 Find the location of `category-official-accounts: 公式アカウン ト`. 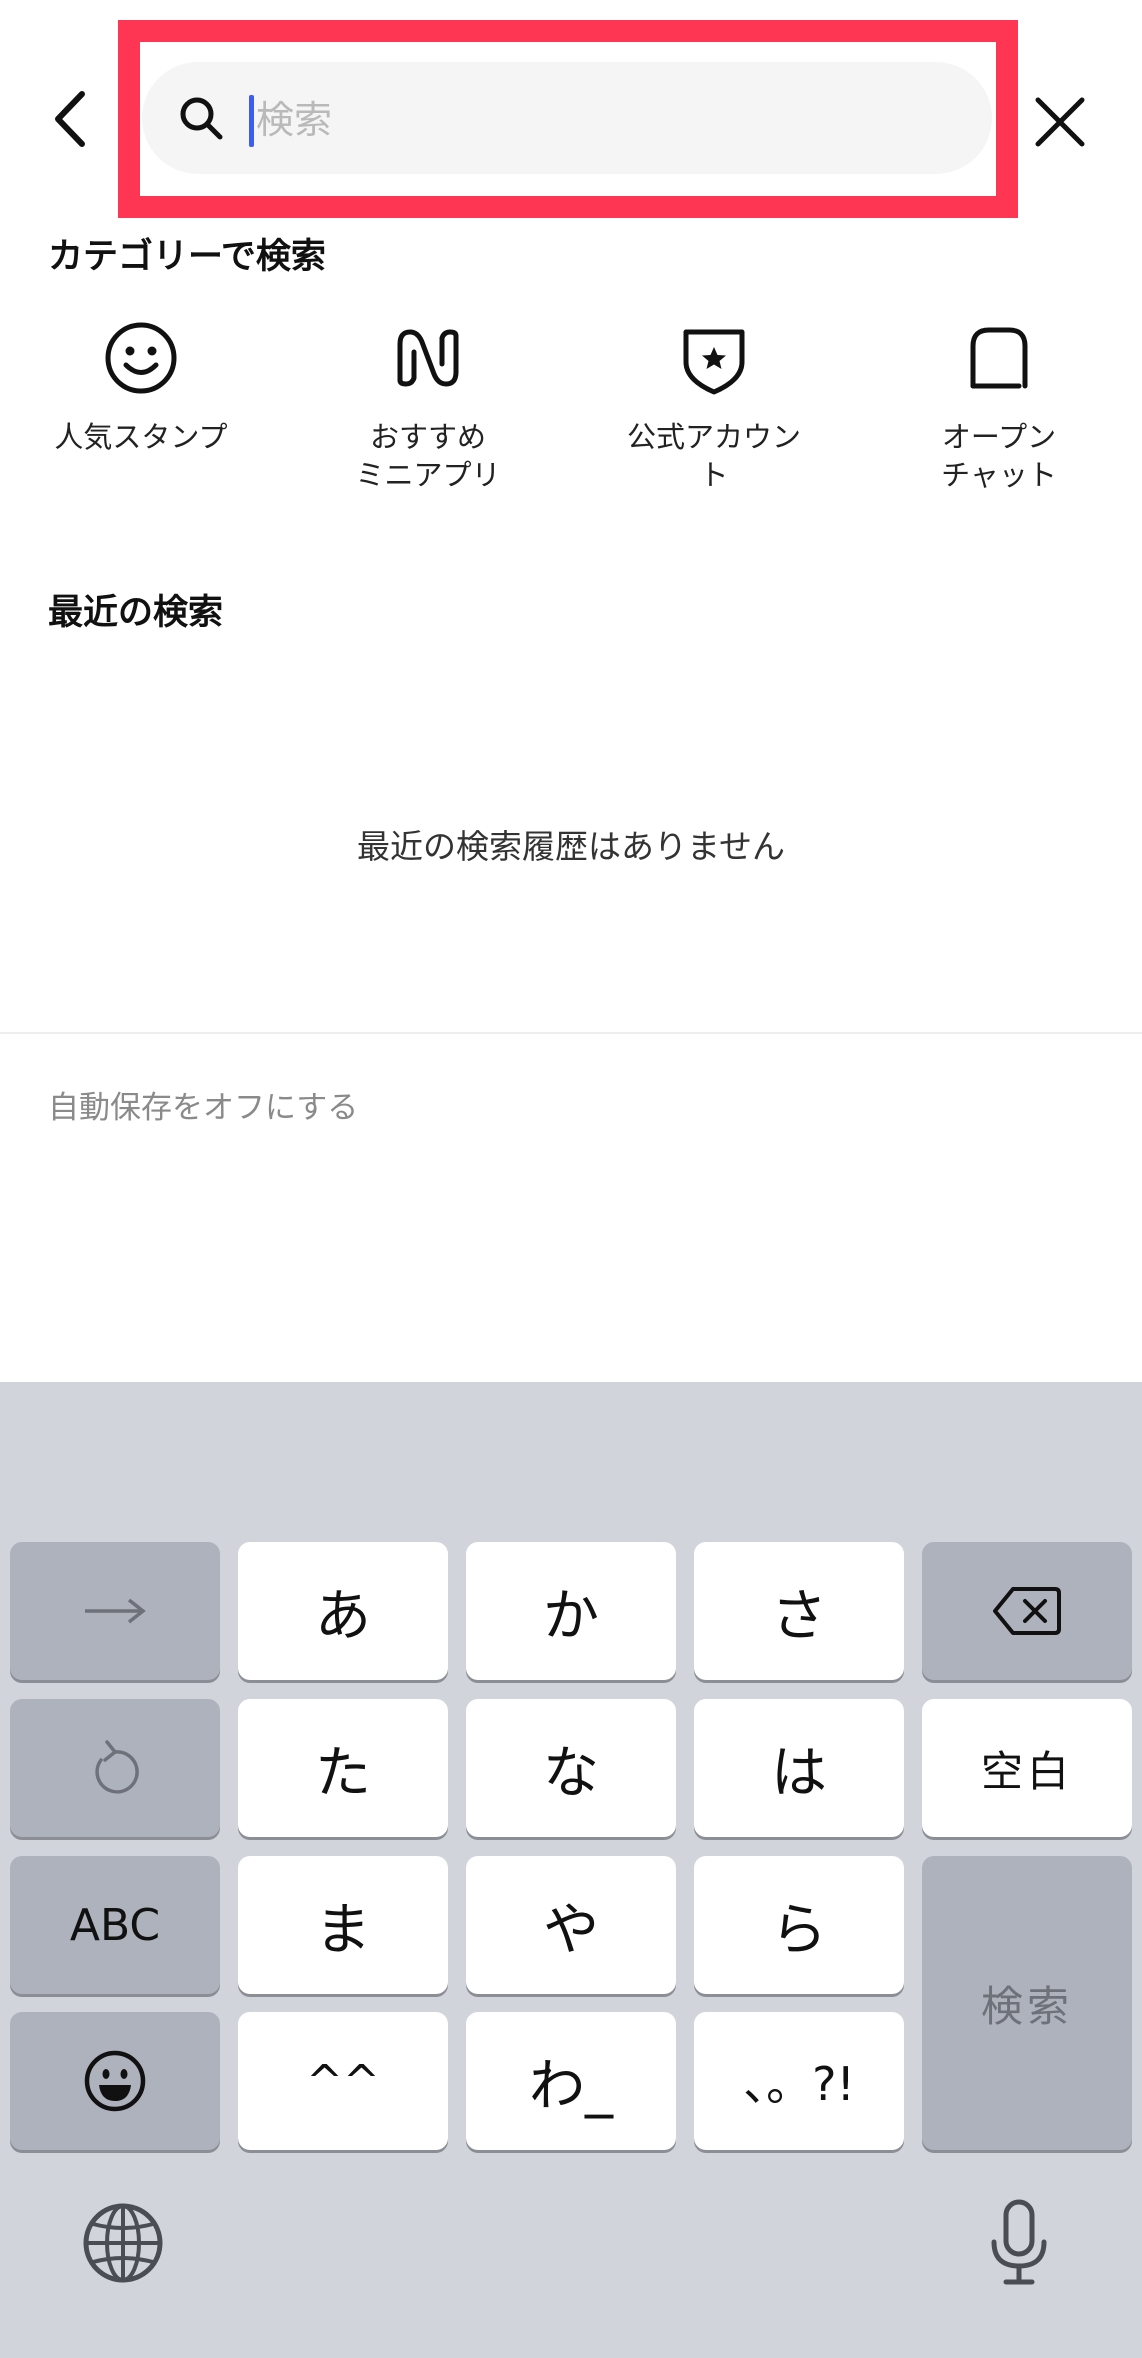

category-official-accounts: 公式アカウン ト is located at coordinates (714, 413).